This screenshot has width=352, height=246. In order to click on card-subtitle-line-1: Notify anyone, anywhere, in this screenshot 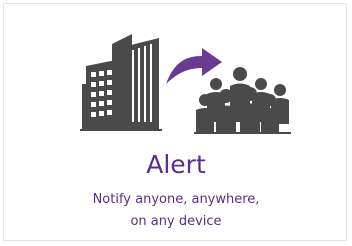, I will do `click(176, 199)`.